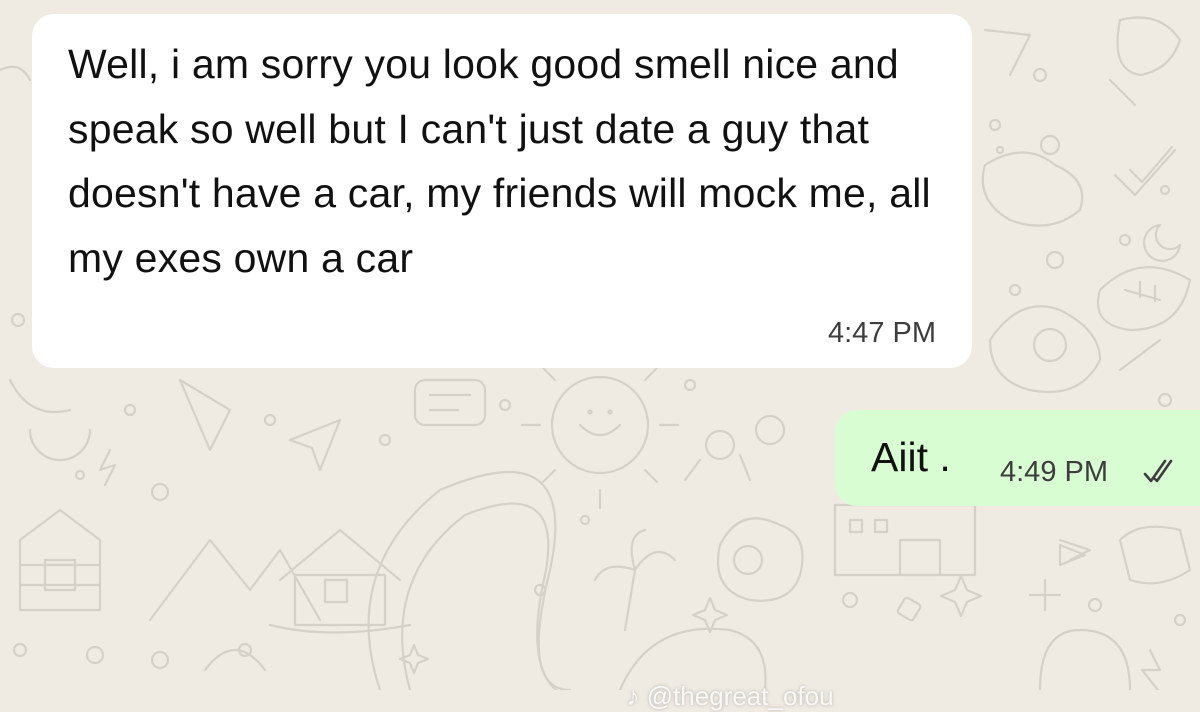 The width and height of the screenshot is (1200, 712). I want to click on cap-doodle-icon, so click(1149, 46).